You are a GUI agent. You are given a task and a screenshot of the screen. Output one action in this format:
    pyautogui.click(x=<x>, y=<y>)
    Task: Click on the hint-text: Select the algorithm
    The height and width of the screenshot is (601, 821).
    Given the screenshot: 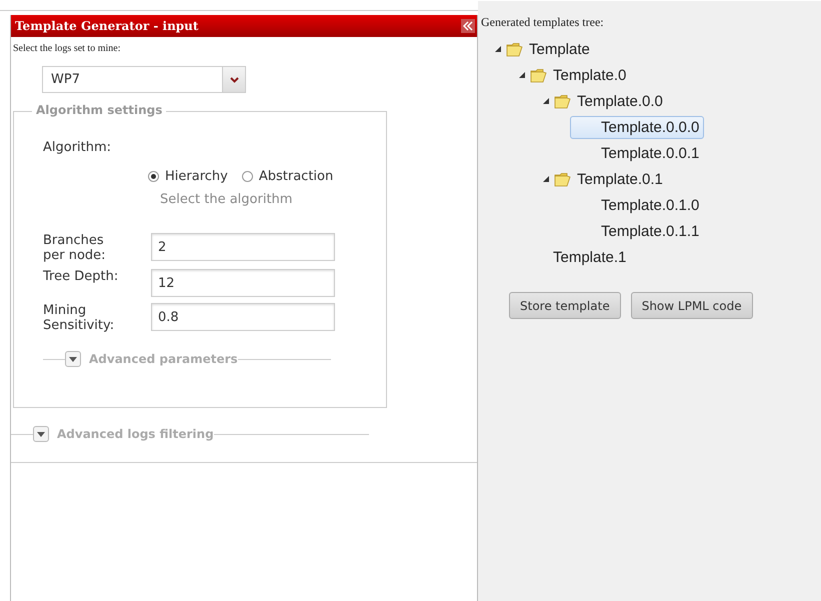 What is the action you would take?
    pyautogui.click(x=227, y=199)
    